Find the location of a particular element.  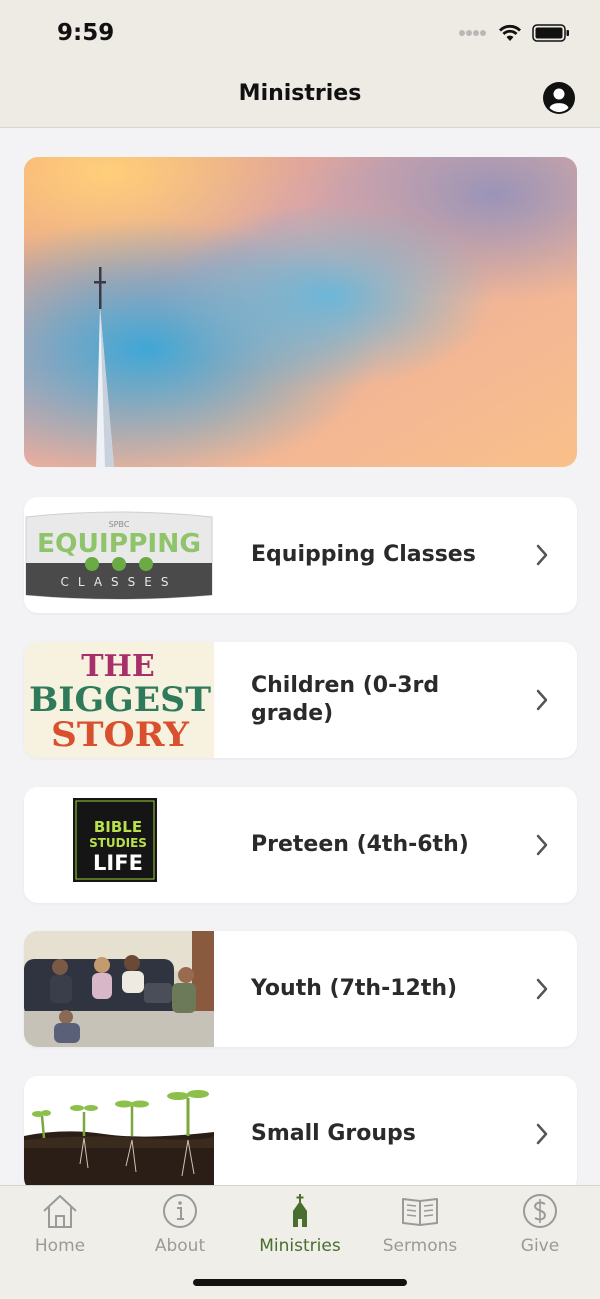

youth-group-photo is located at coordinates (119, 989).